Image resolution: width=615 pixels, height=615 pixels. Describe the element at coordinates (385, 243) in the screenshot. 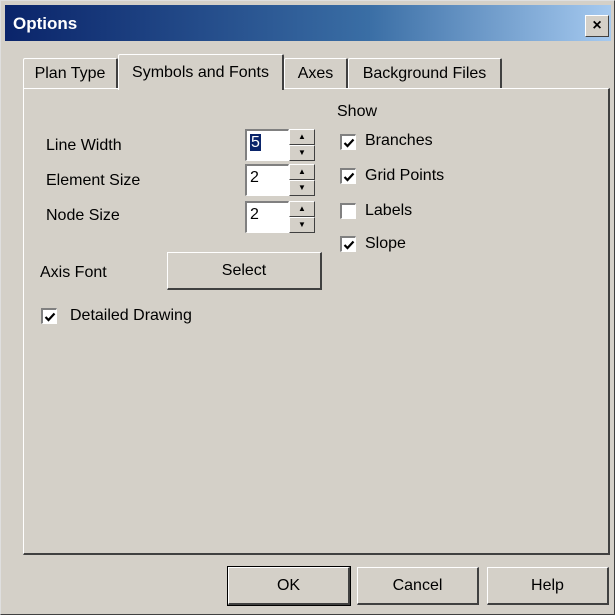

I see `slope-label: Slope` at that location.